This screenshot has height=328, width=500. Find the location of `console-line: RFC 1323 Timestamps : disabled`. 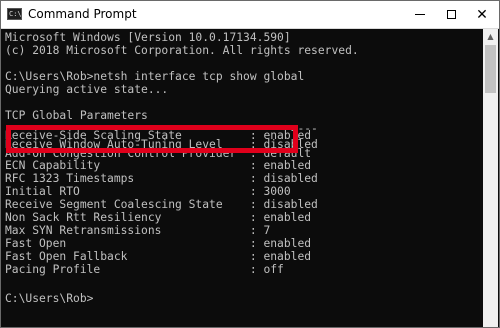

console-line: RFC 1323 Timestamps : disabled is located at coordinates (161, 178).